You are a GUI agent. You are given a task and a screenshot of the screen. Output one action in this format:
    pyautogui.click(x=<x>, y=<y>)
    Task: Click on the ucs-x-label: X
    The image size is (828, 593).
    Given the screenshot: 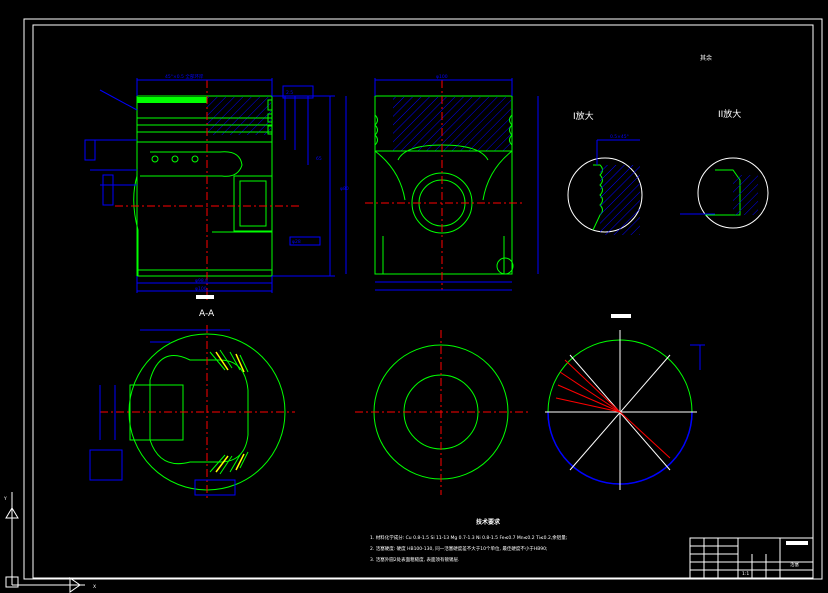 What is the action you would take?
    pyautogui.click(x=94, y=587)
    